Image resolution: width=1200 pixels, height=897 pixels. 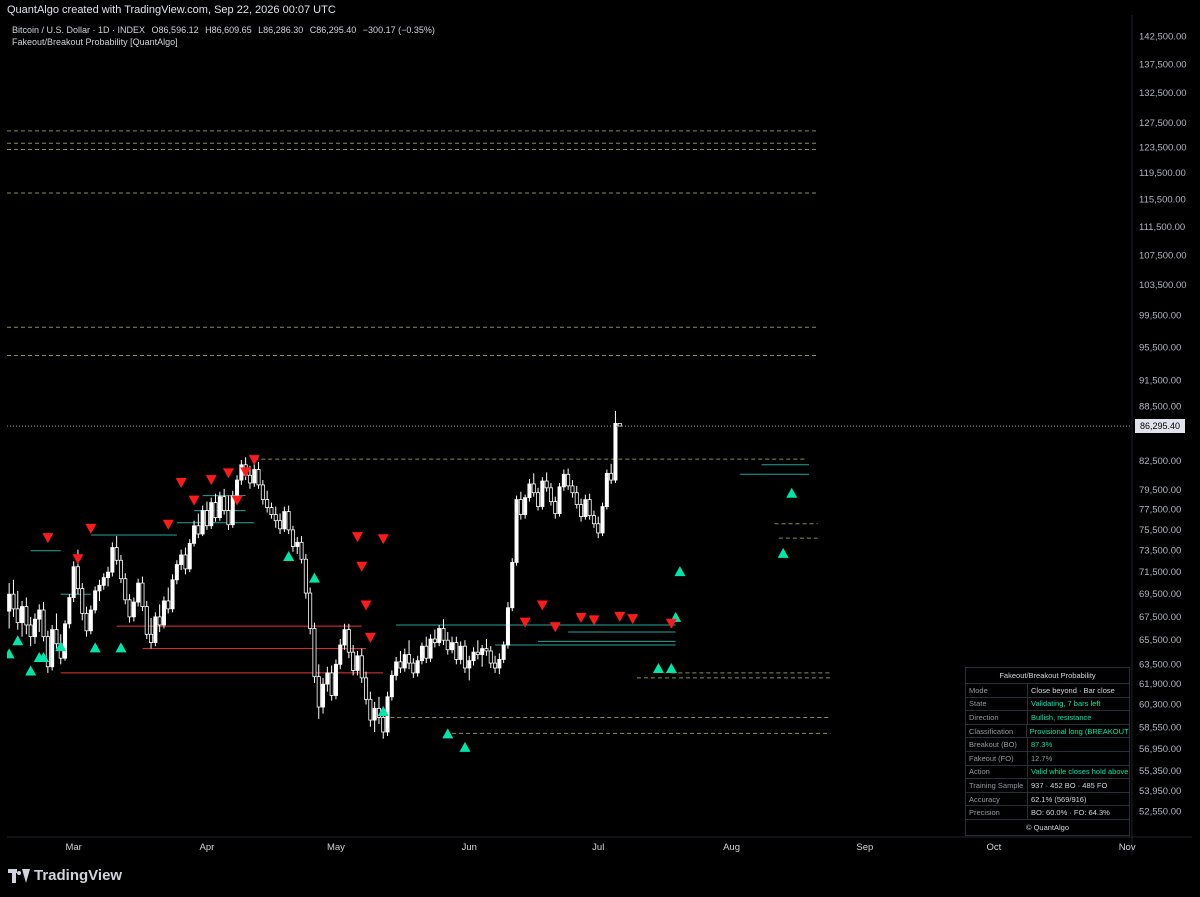 I want to click on table-row-key: Direction, so click(x=997, y=717).